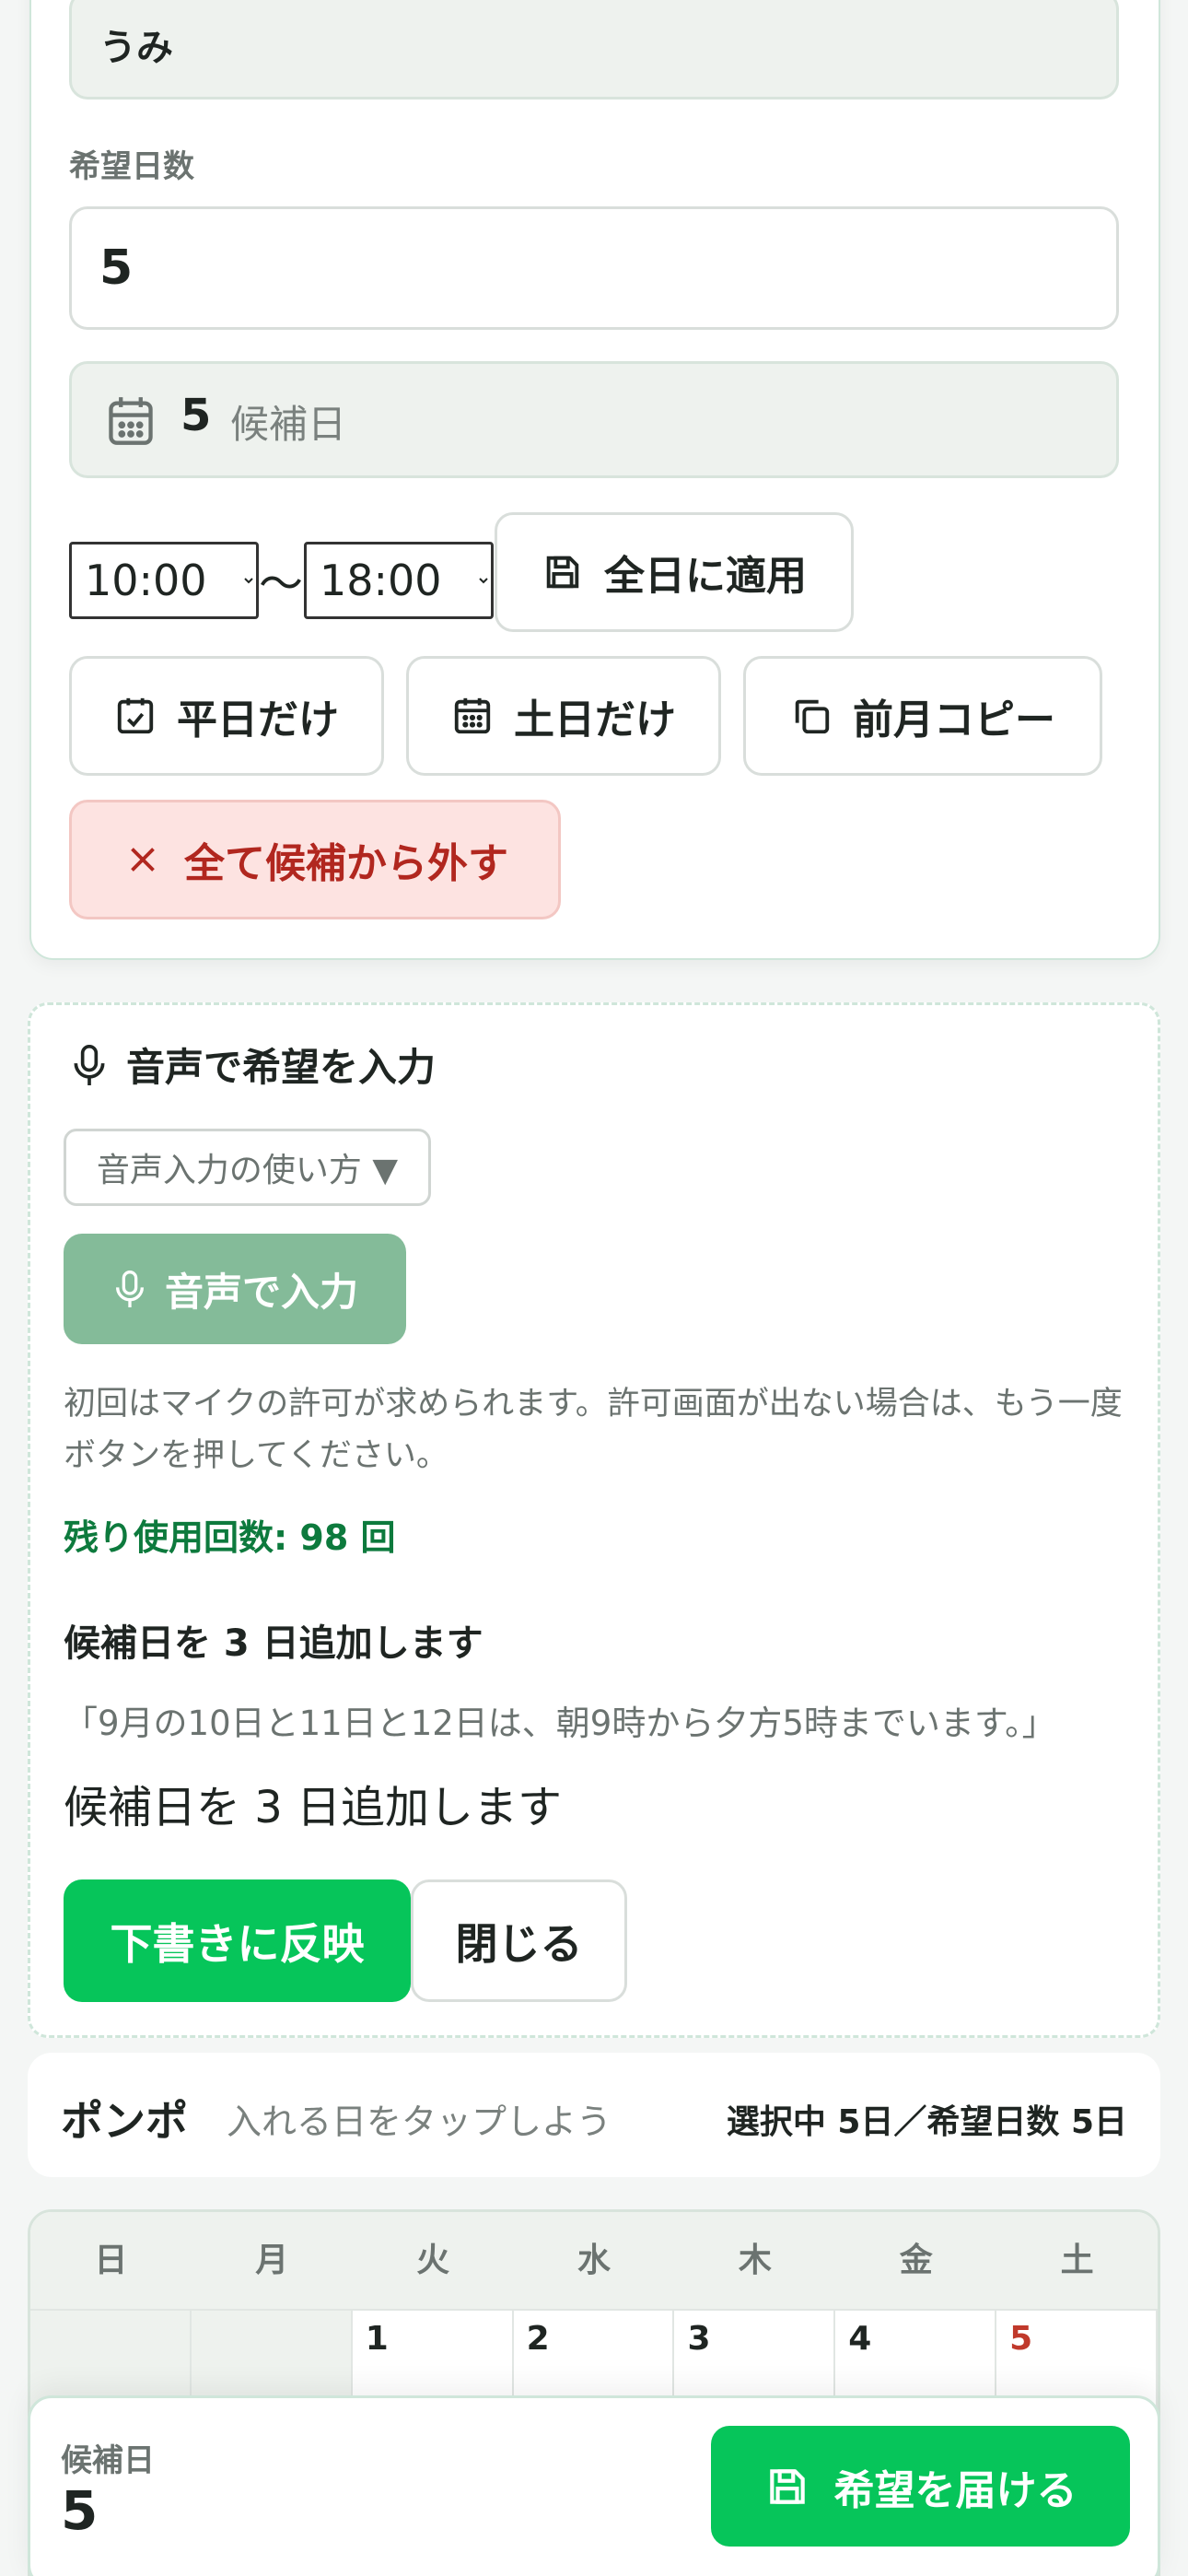  What do you see at coordinates (916, 2260) in the screenshot?
I see `weekday-fri: 金` at bounding box center [916, 2260].